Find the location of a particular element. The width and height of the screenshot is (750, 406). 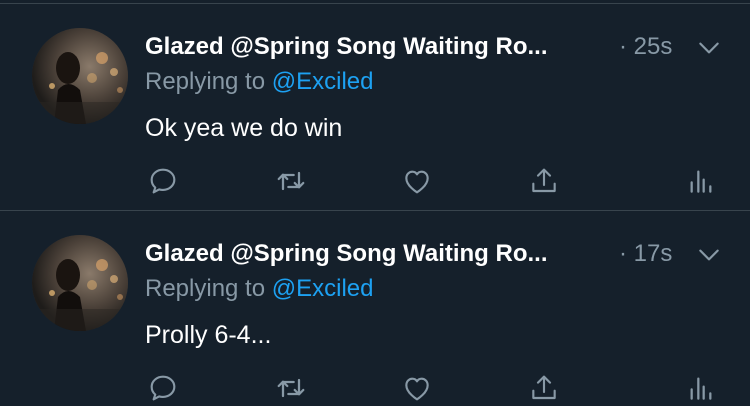

tweet-header: Glazed @Spring Song Waiting Ro... · 17s is located at coordinates (408, 254).